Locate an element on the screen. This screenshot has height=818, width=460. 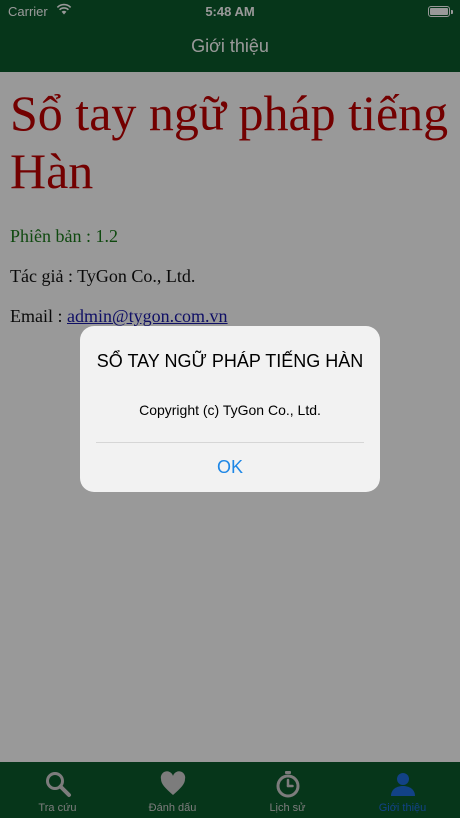
alert-message: Copyright (c) TyGon Co., Ltd. is located at coordinates (230, 410).